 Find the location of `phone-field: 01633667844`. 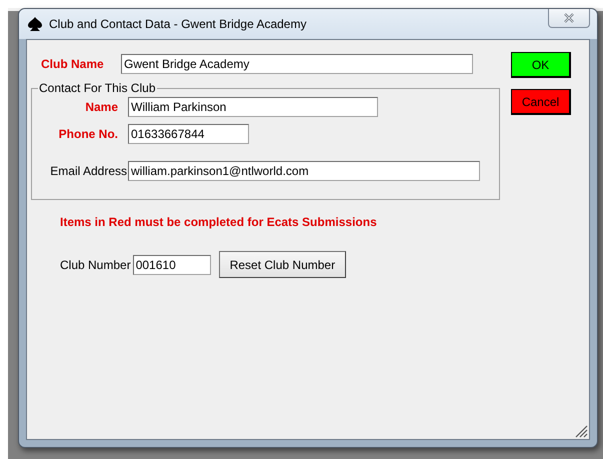

phone-field: 01633667844 is located at coordinates (188, 134).